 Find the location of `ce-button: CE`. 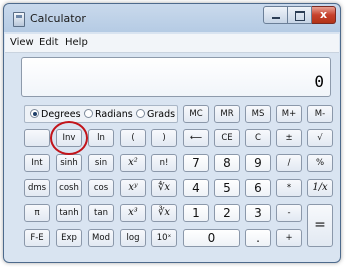

ce-button: CE is located at coordinates (227, 138).